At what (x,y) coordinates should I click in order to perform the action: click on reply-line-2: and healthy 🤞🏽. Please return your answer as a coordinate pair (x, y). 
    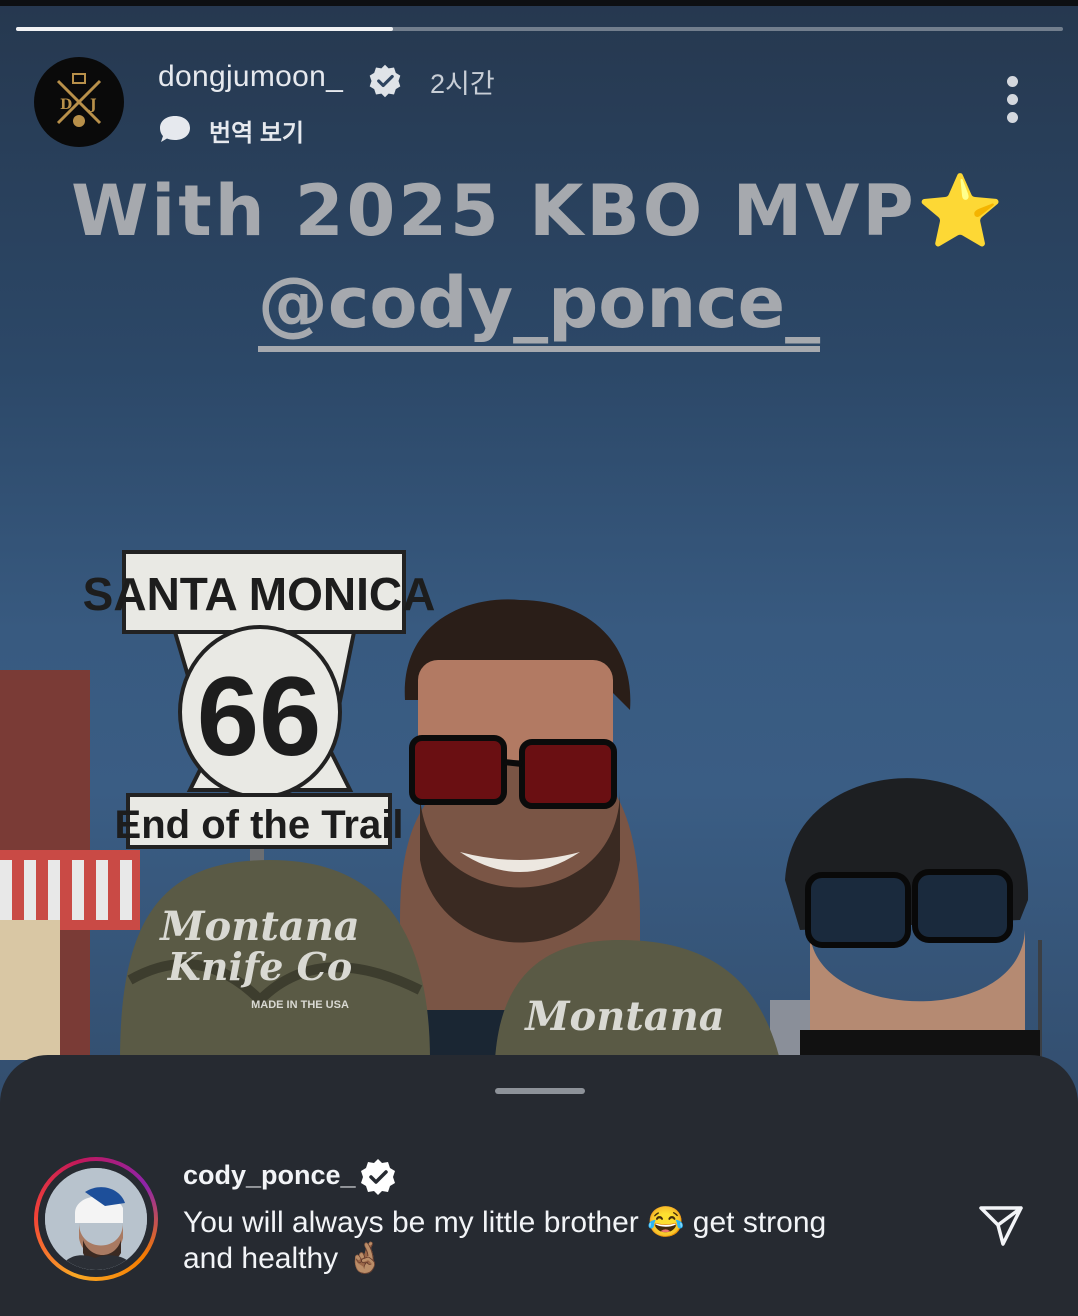
    Looking at the image, I should click on (283, 1258).